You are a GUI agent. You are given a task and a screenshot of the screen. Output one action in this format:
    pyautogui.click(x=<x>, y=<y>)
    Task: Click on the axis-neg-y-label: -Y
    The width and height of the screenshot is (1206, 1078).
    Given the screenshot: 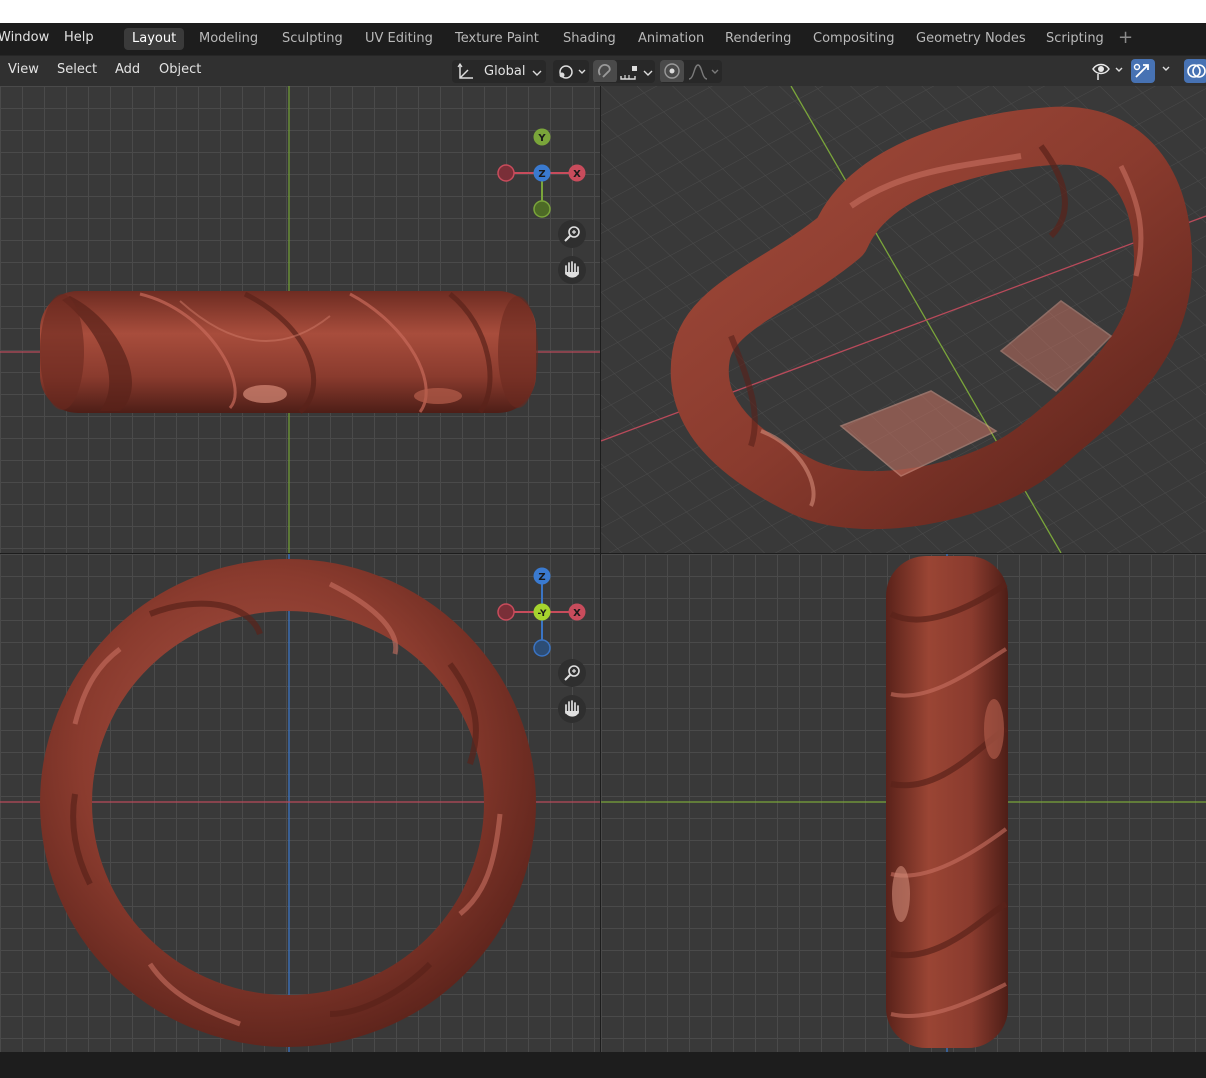 What is the action you would take?
    pyautogui.click(x=542, y=614)
    